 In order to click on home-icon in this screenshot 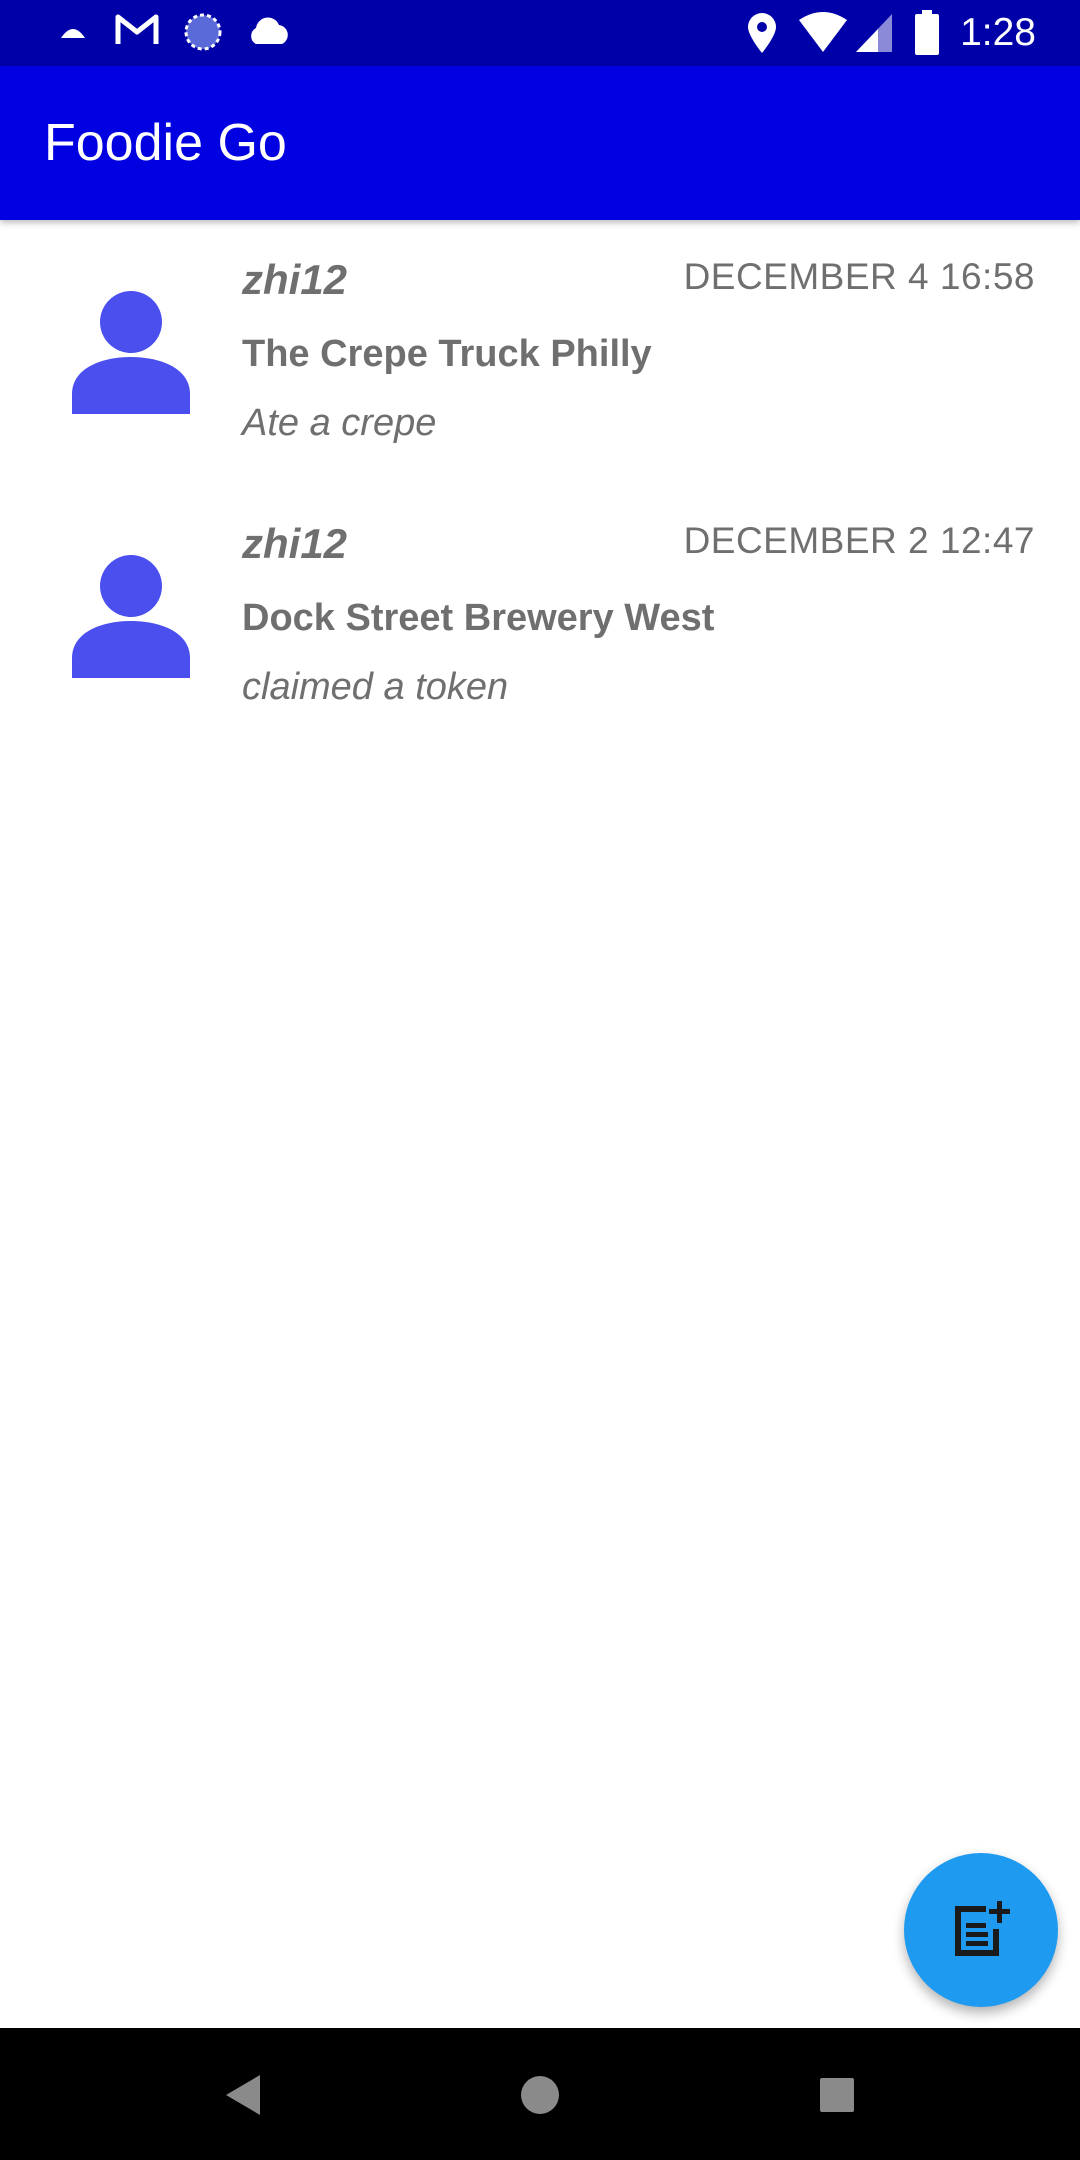, I will do `click(540, 2095)`.